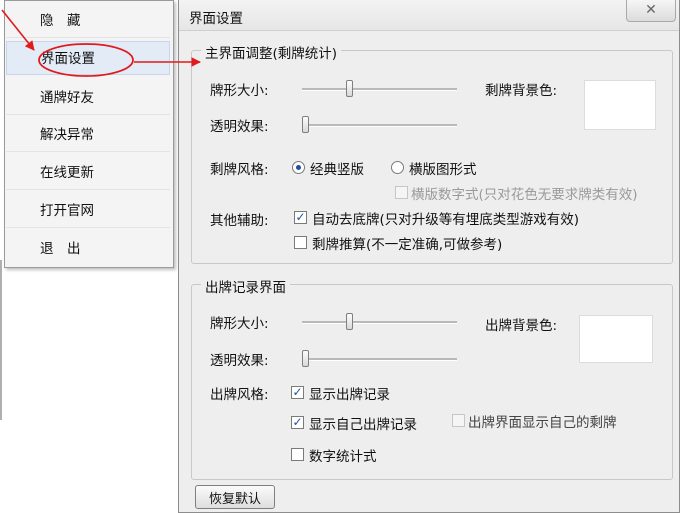 The image size is (682, 513). Describe the element at coordinates (86, 60) in the screenshot. I see `annotation-ellipse` at that location.